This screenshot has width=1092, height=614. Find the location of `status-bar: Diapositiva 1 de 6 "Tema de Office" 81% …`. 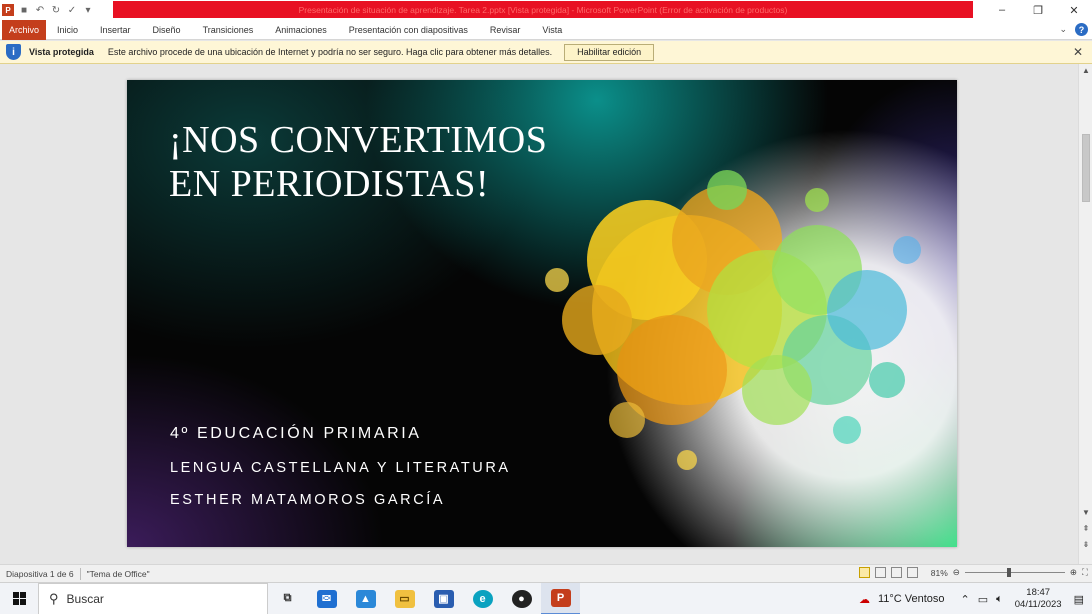

status-bar: Diapositiva 1 de 6 "Tema de Office" 81% … is located at coordinates (546, 573).